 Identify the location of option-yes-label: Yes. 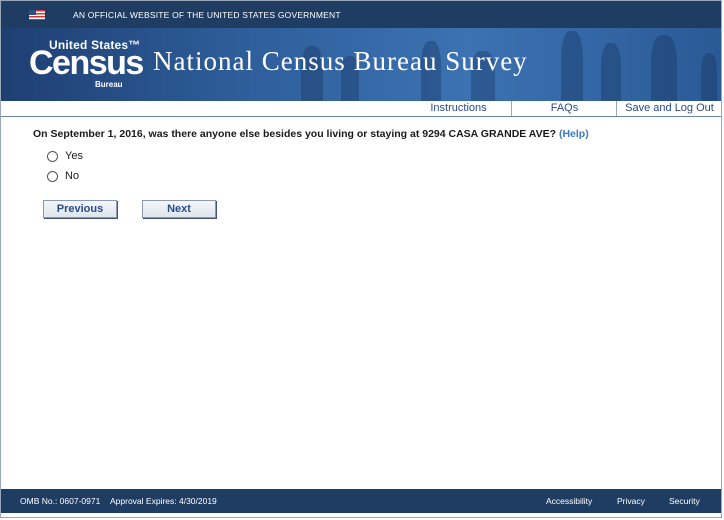
(74, 156).